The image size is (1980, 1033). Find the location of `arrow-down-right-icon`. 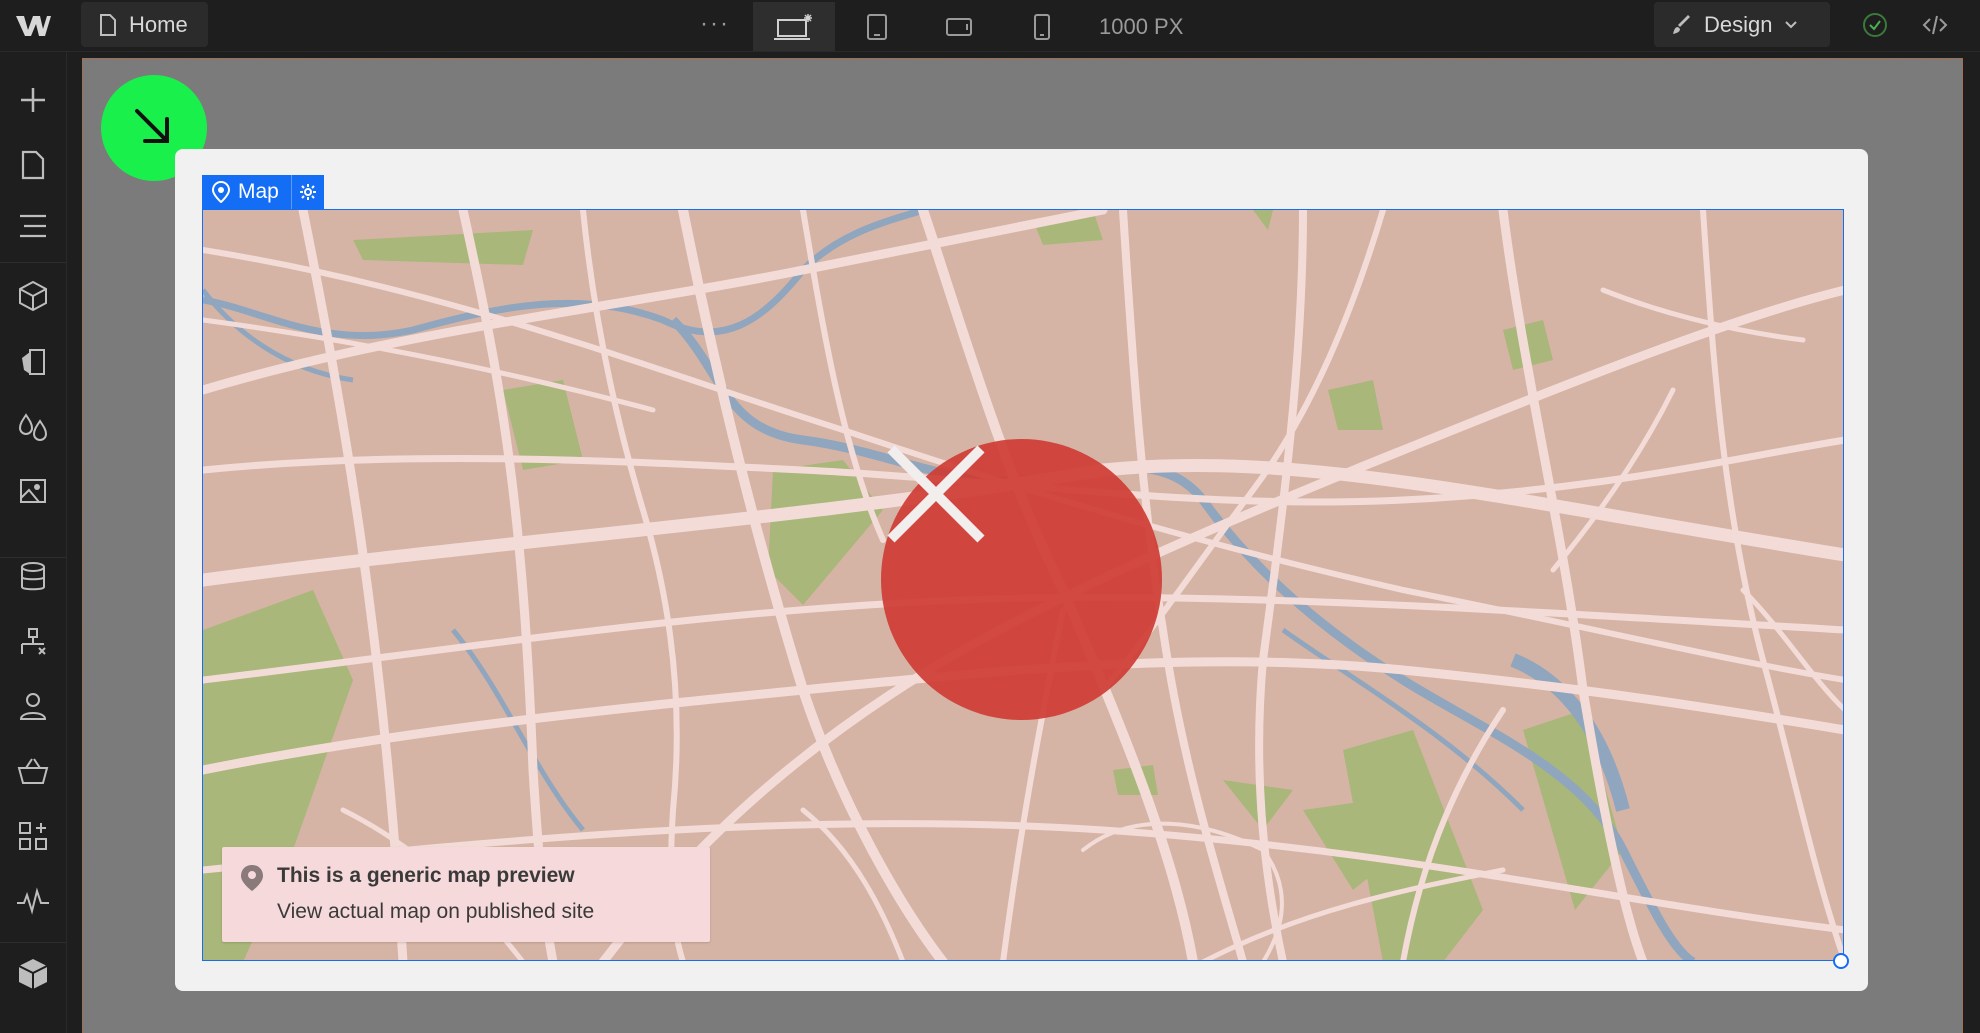

arrow-down-right-icon is located at coordinates (152, 126).